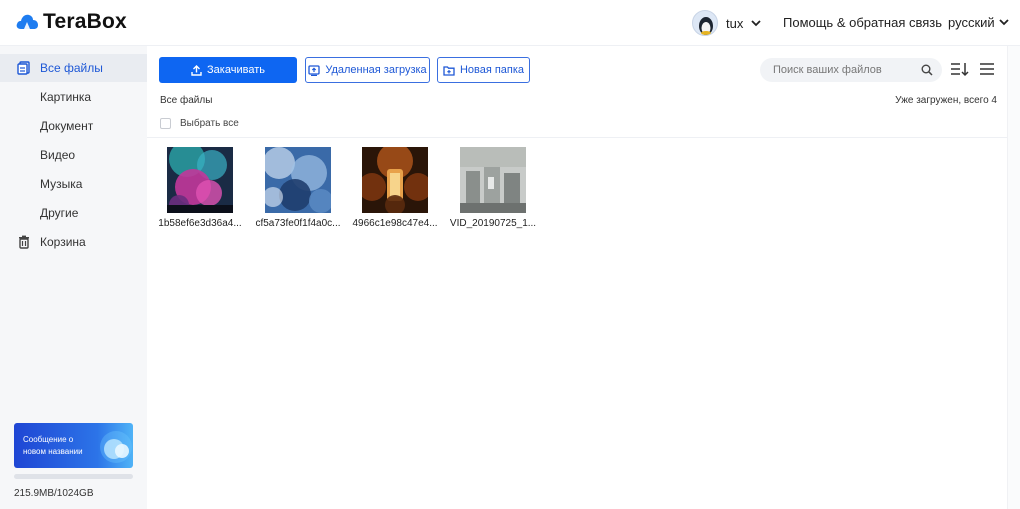  I want to click on upload-button: Закачивать, so click(228, 70).